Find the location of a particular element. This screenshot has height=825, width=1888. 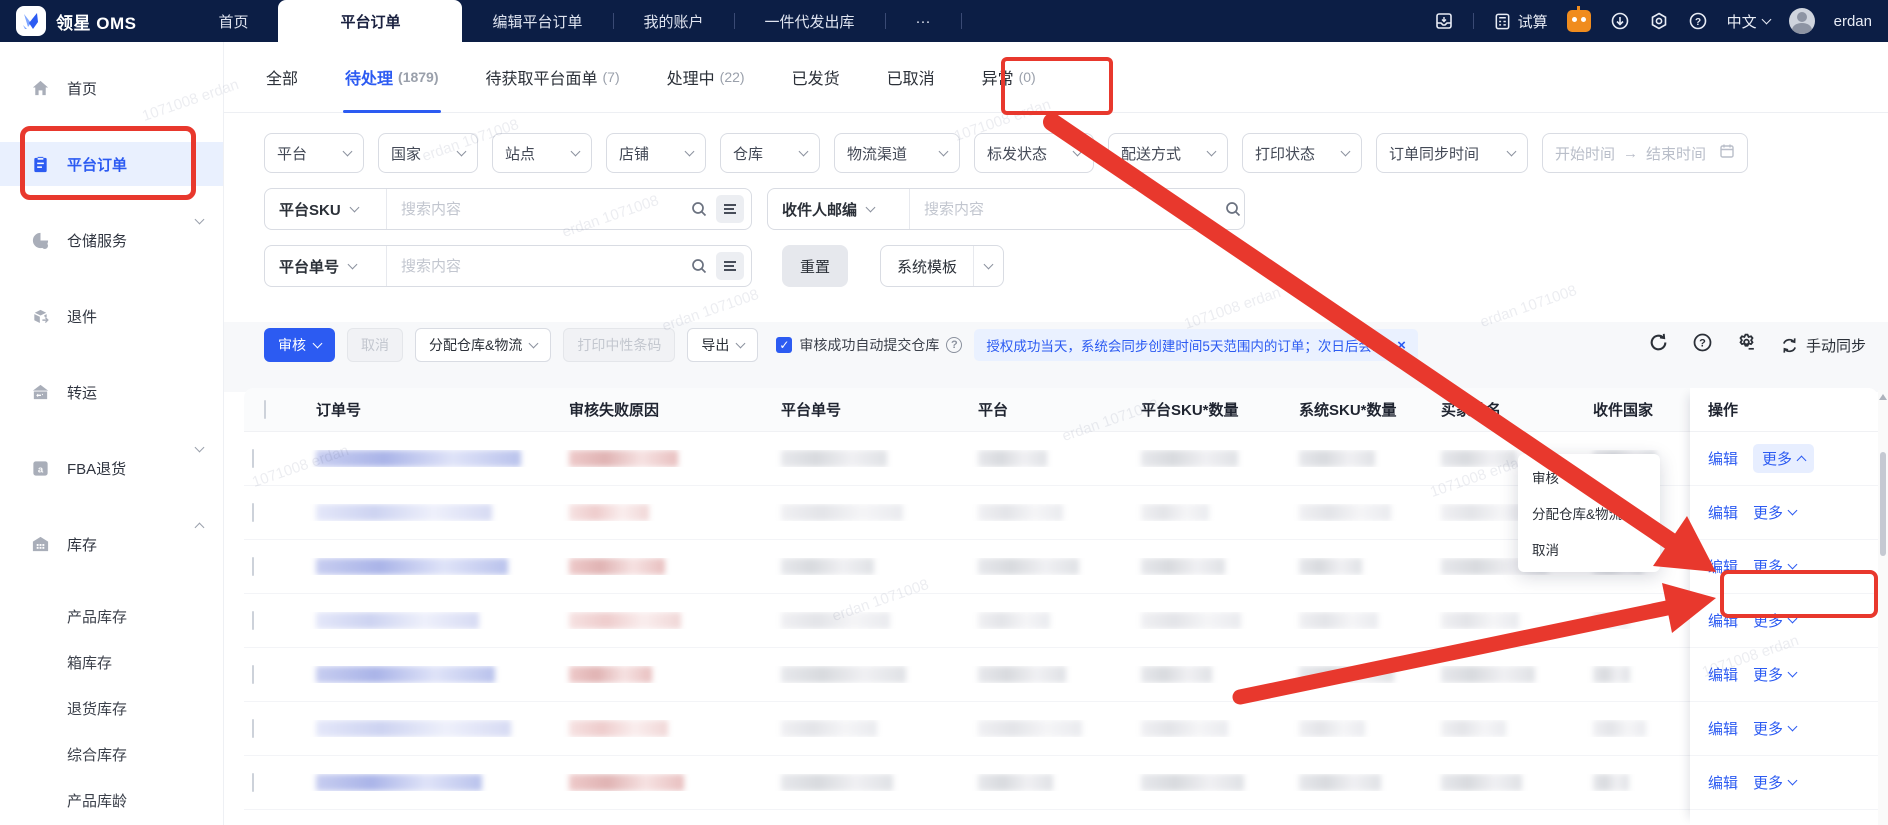

tab-全部: 全部 is located at coordinates (282, 77).